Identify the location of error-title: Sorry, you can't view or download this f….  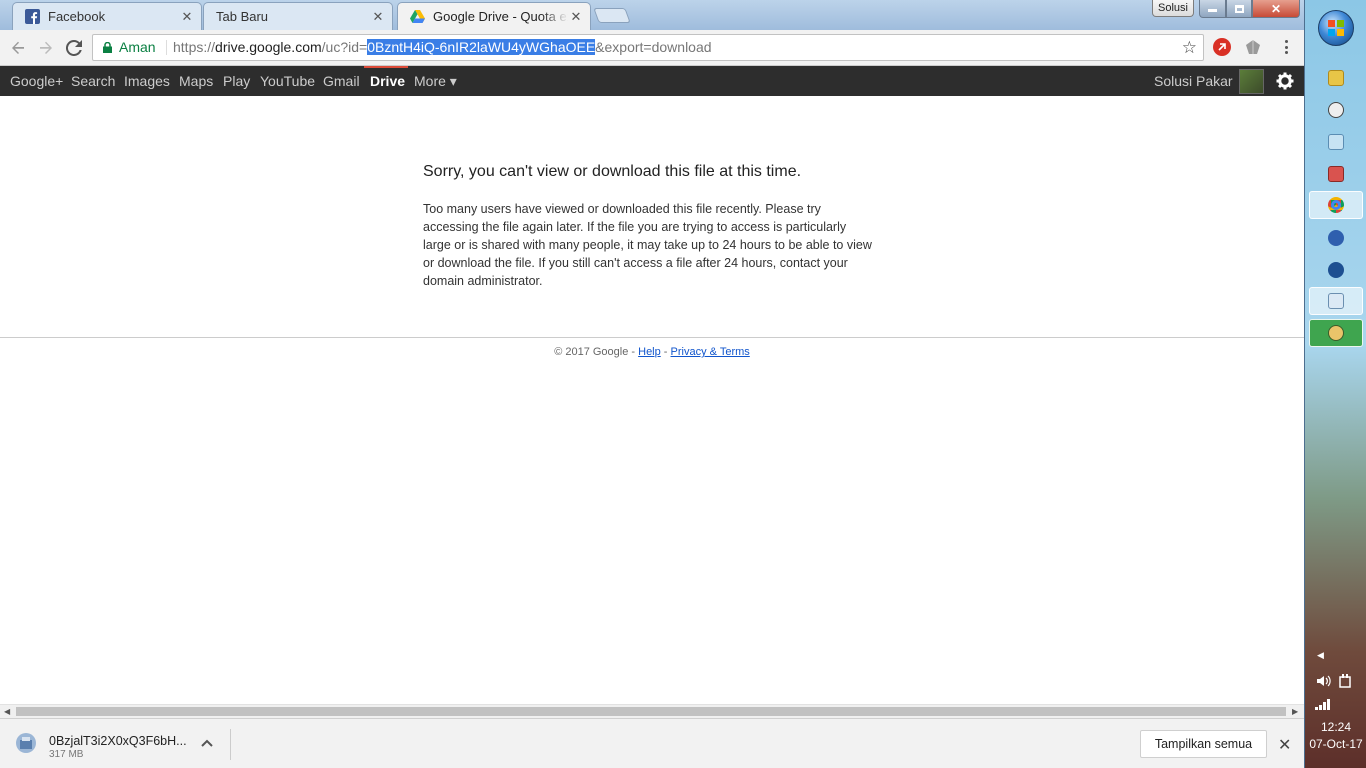
(612, 171).